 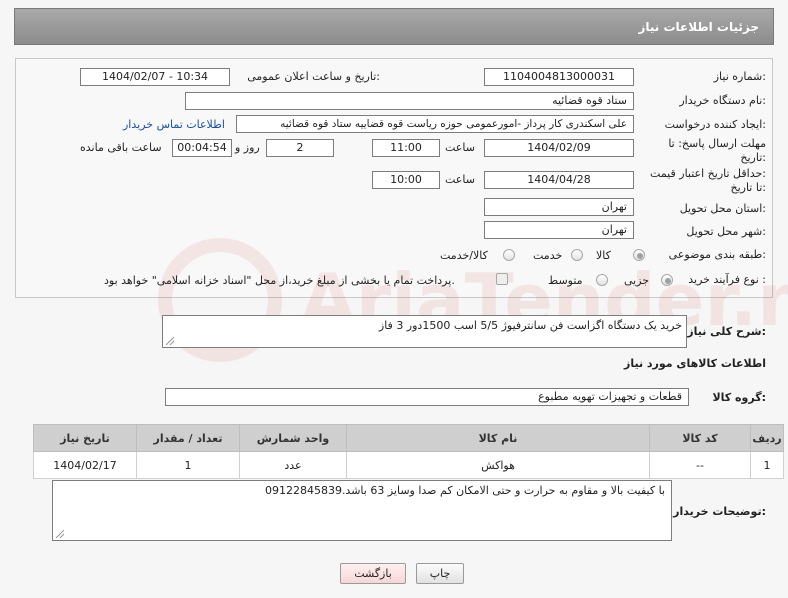 I want to click on goods-group-label: گروه کالا:, so click(x=739, y=397).